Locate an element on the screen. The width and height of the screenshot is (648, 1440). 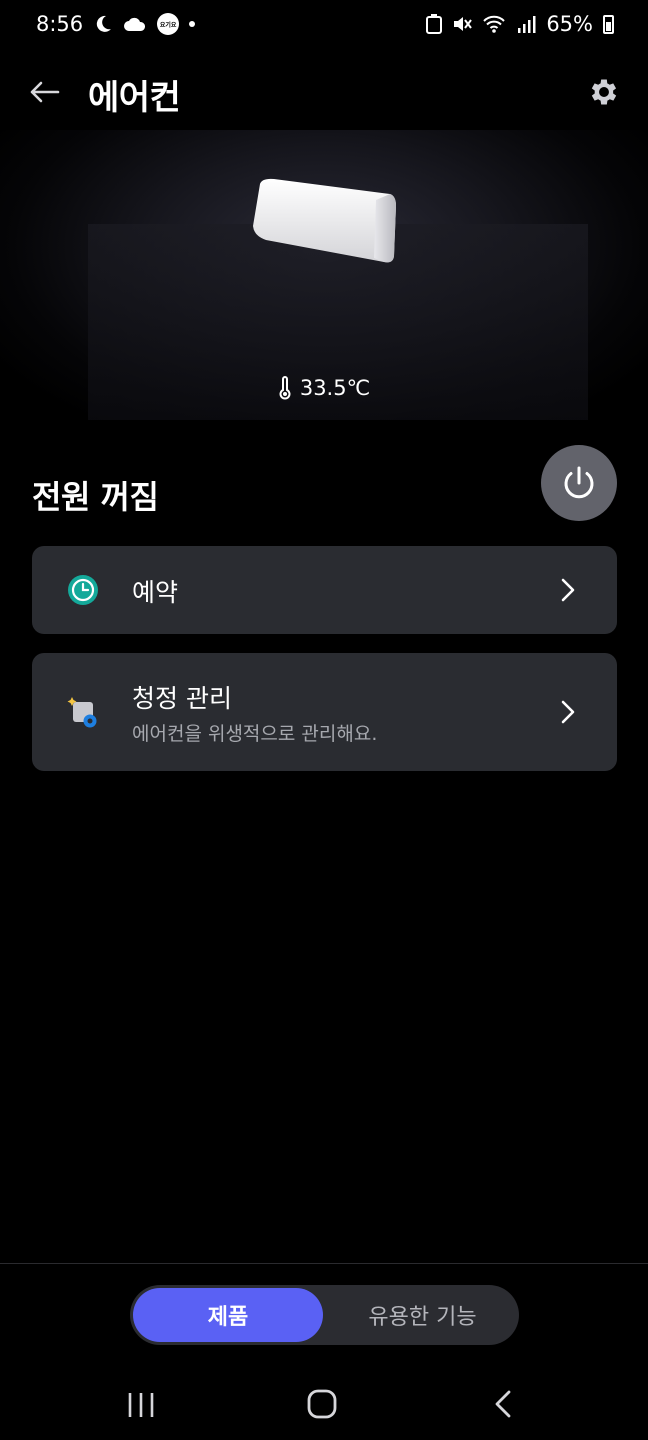
status-time: 8:56 is located at coordinates (60, 24).